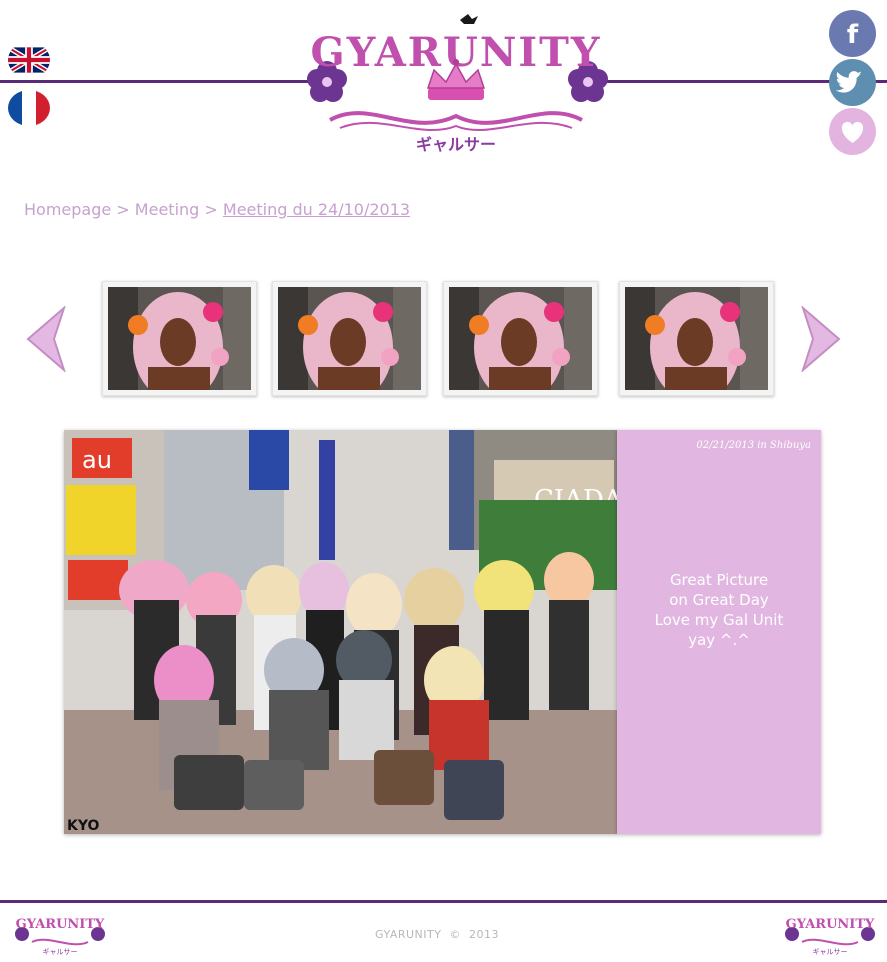 The height and width of the screenshot is (962, 887). What do you see at coordinates (60, 933) in the screenshot?
I see `footer-logo-left: GYARUNITY ギャルサー` at bounding box center [60, 933].